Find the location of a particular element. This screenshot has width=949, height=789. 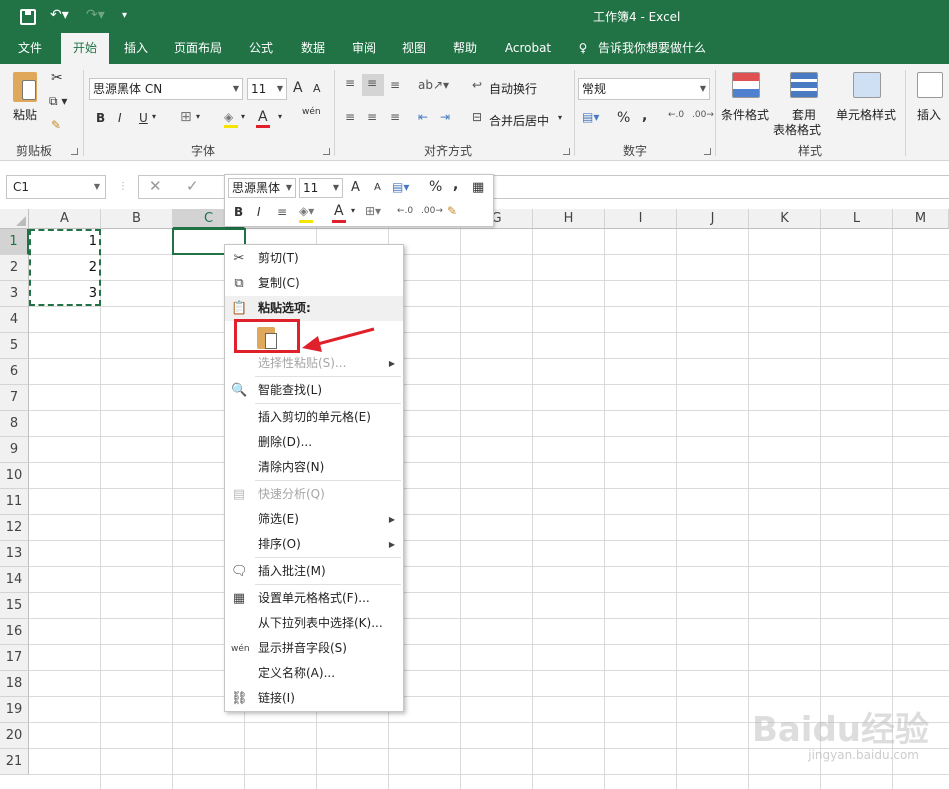

mini-percent-button: % is located at coordinates (435, 187).